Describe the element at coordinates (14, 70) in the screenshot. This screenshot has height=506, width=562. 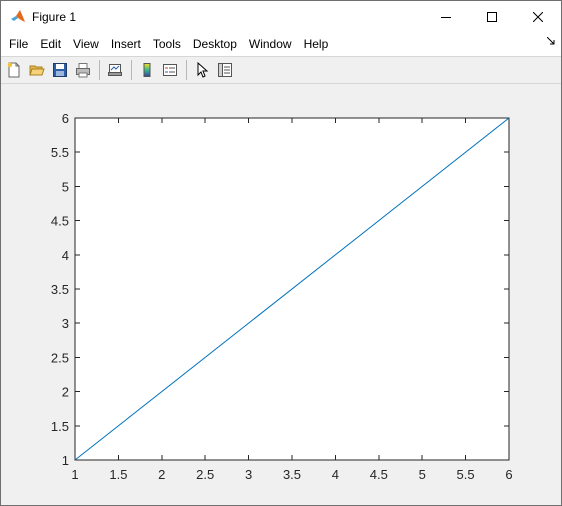
I see `new-figure-icon` at that location.